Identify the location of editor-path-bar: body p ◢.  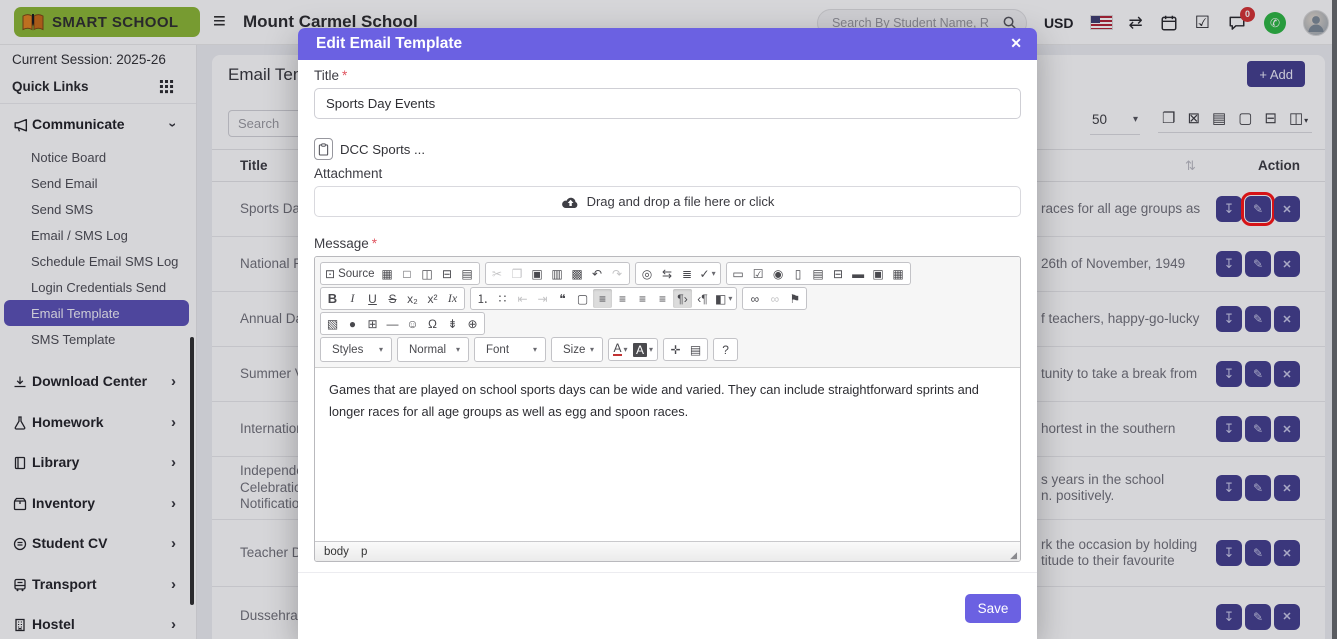
(667, 551).